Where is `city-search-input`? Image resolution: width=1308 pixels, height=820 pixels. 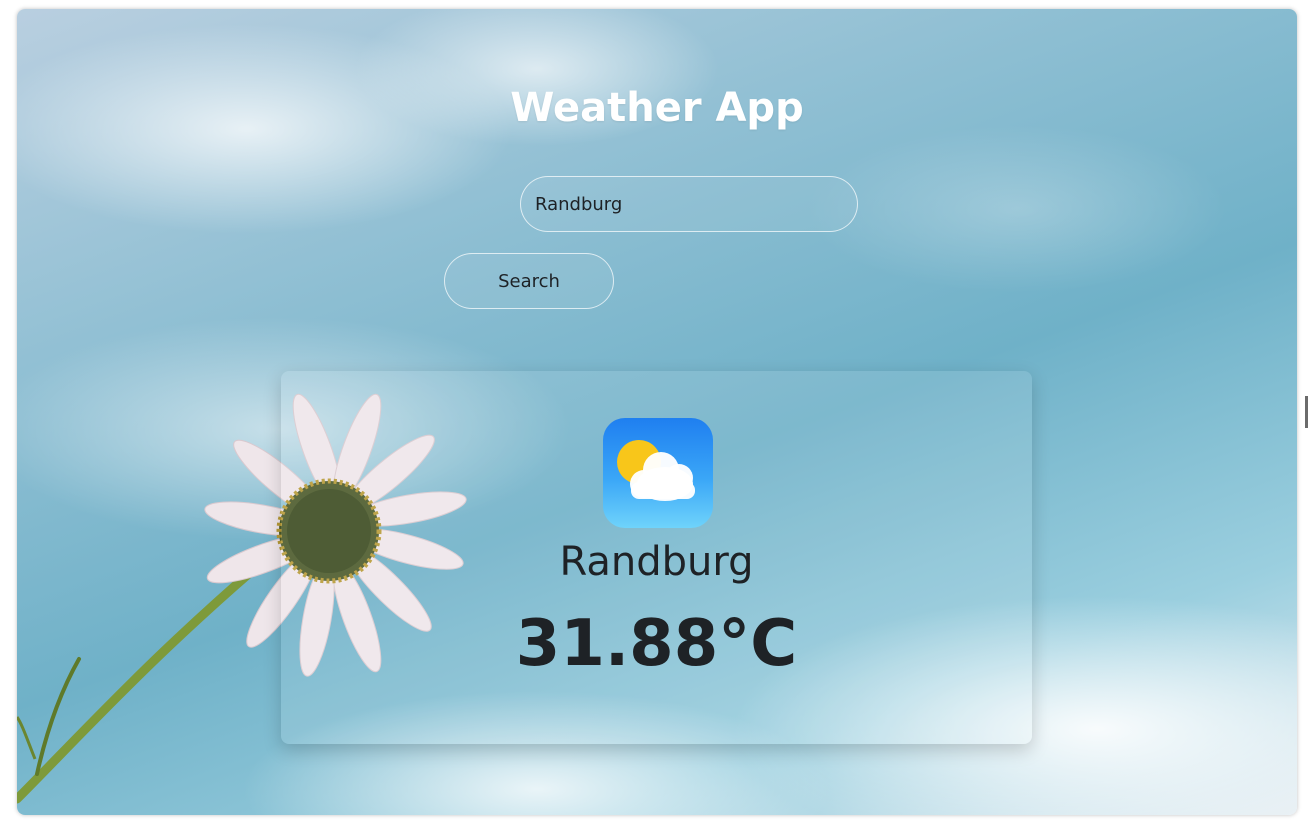 city-search-input is located at coordinates (689, 204).